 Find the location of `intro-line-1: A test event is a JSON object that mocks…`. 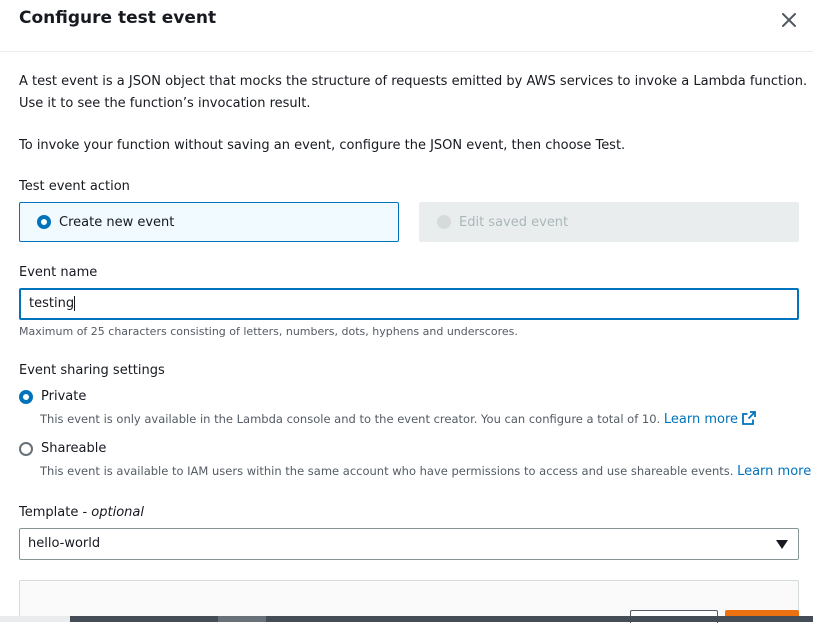

intro-line-1: A test event is a JSON object that mocks… is located at coordinates (413, 81).